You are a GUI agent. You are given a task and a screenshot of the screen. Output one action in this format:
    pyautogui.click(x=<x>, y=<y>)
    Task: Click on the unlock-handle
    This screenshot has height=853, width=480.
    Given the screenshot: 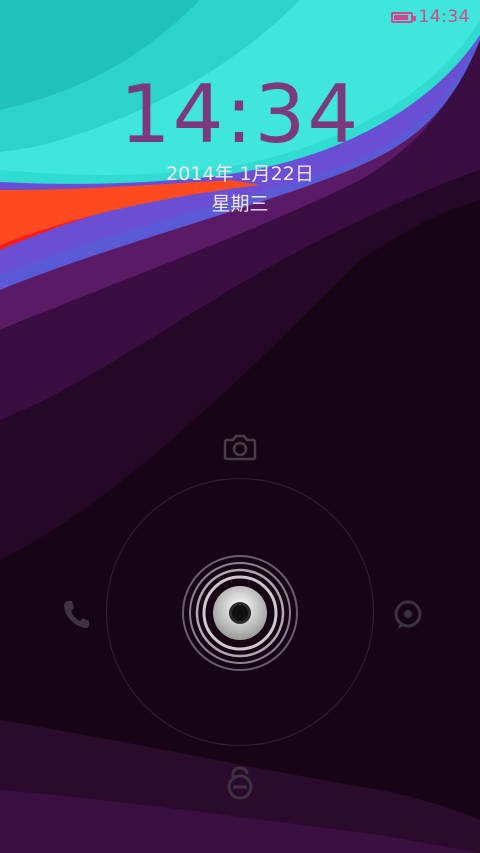 What is the action you would take?
    pyautogui.click(x=240, y=613)
    